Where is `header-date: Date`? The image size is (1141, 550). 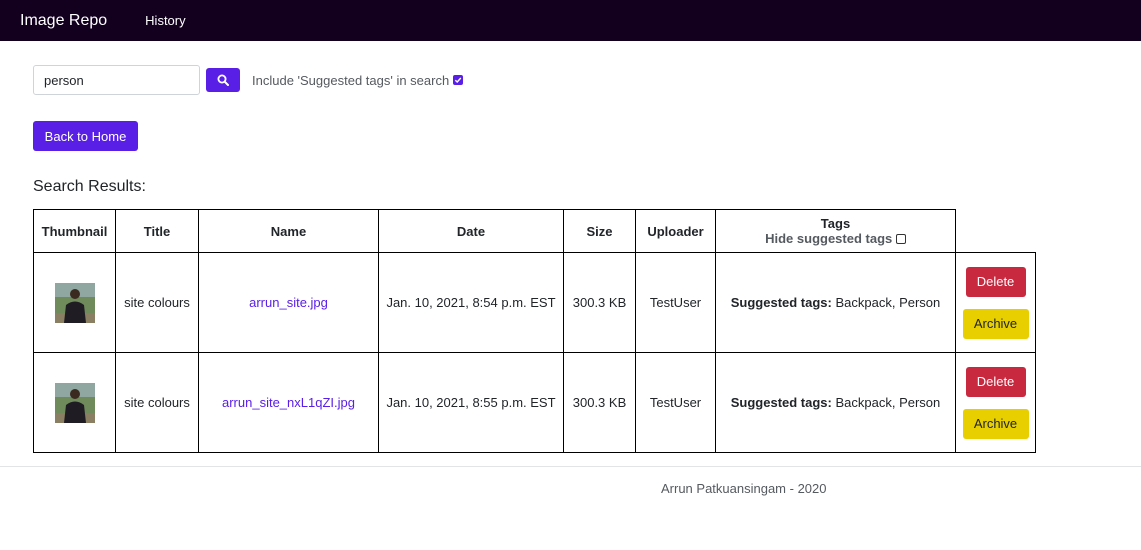
header-date: Date is located at coordinates (471, 231).